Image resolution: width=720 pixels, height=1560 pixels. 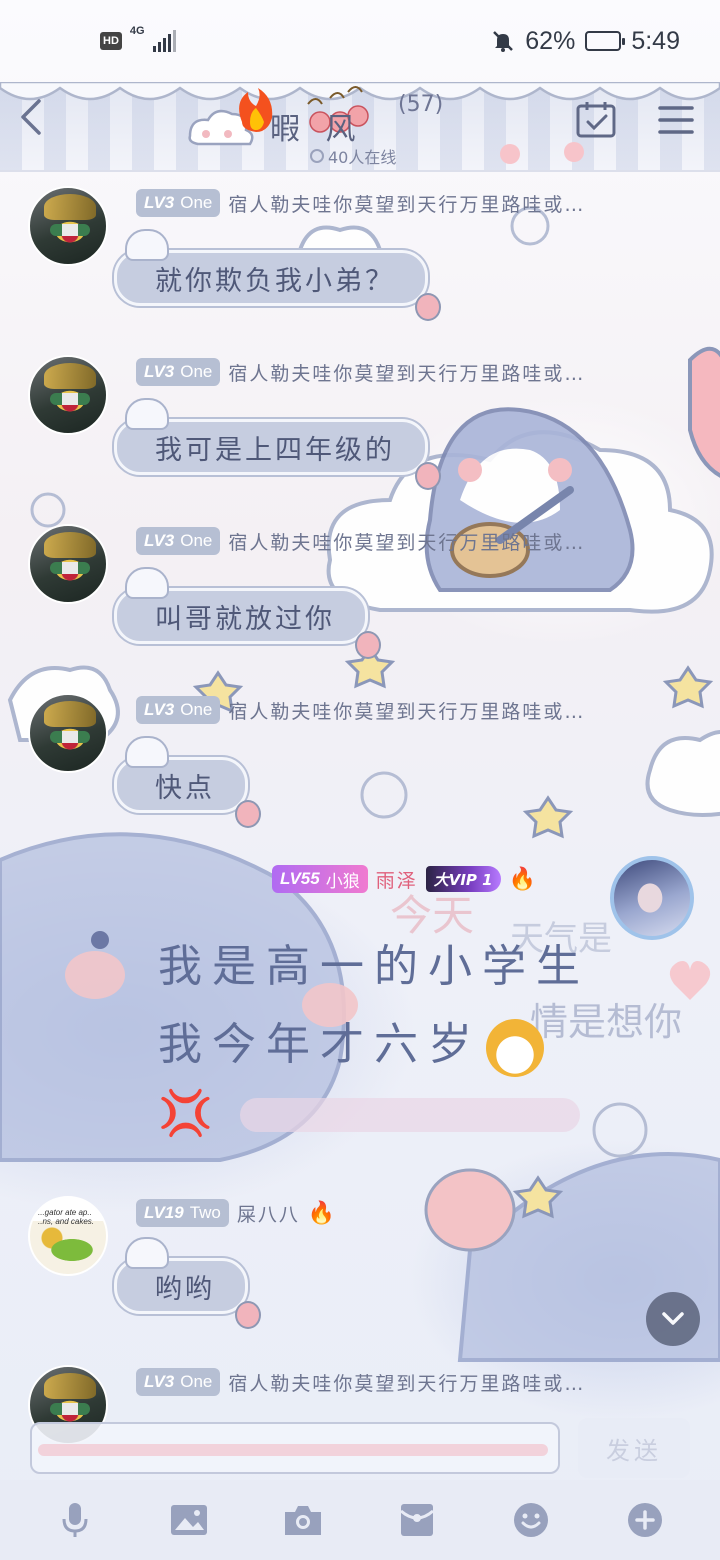 I want to click on message-bubble: 我可是上四年级的, so click(x=277, y=444).